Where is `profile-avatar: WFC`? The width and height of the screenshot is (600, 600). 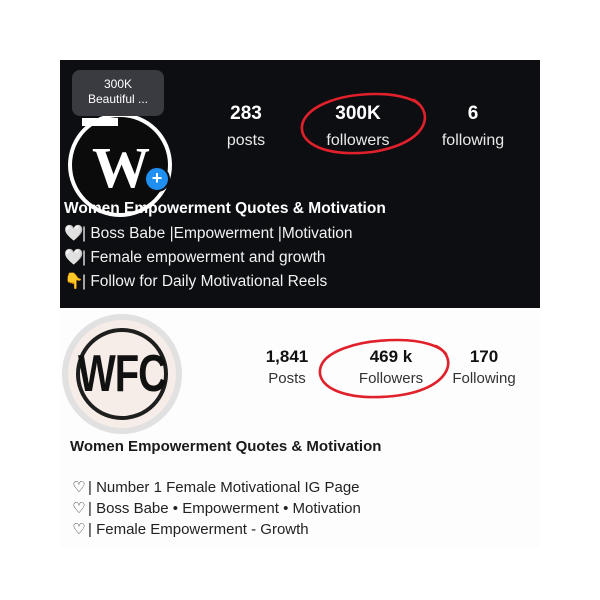 profile-avatar: WFC is located at coordinates (122, 374).